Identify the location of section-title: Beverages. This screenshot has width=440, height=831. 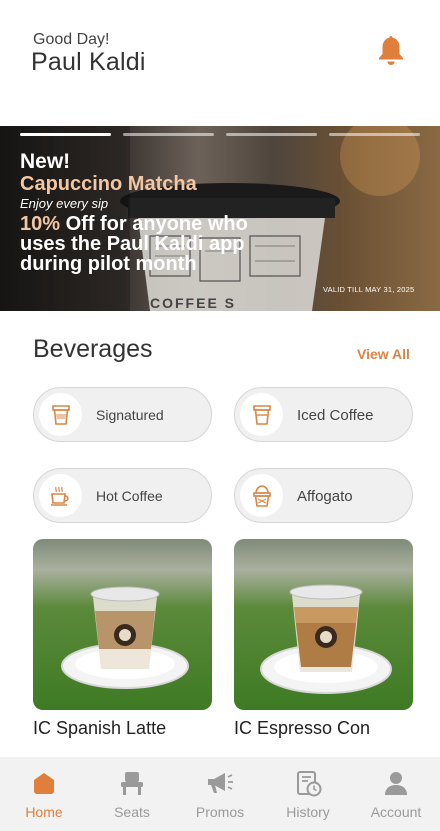
(93, 349).